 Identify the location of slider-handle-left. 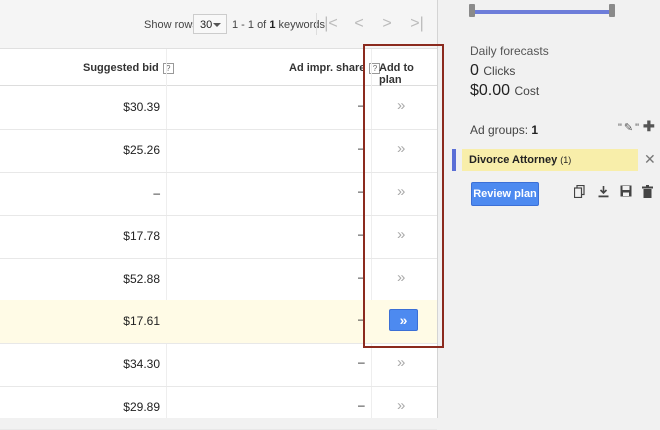
(472, 10).